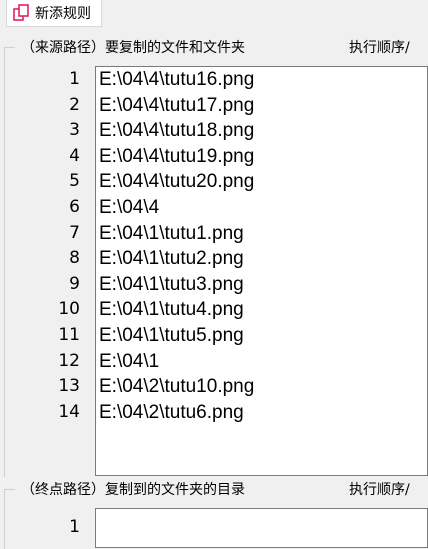 The image size is (428, 549). What do you see at coordinates (69, 411) in the screenshot?
I see `line-number: 14` at bounding box center [69, 411].